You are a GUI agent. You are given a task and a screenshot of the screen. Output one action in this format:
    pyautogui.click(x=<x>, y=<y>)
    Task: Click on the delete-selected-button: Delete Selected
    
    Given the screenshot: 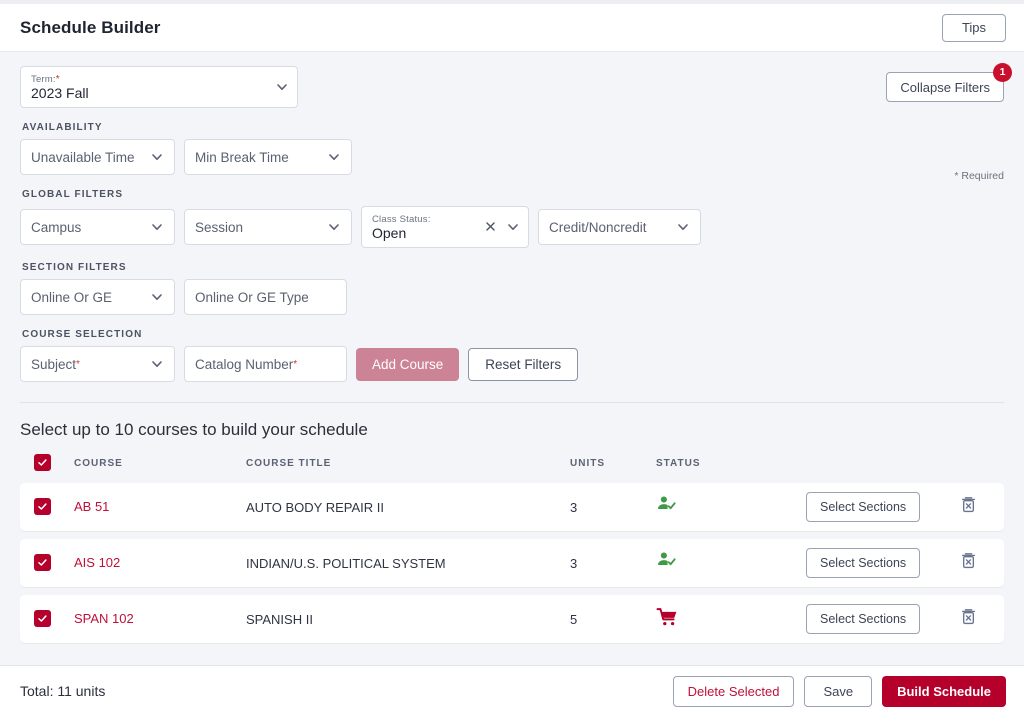 What is the action you would take?
    pyautogui.click(x=733, y=691)
    